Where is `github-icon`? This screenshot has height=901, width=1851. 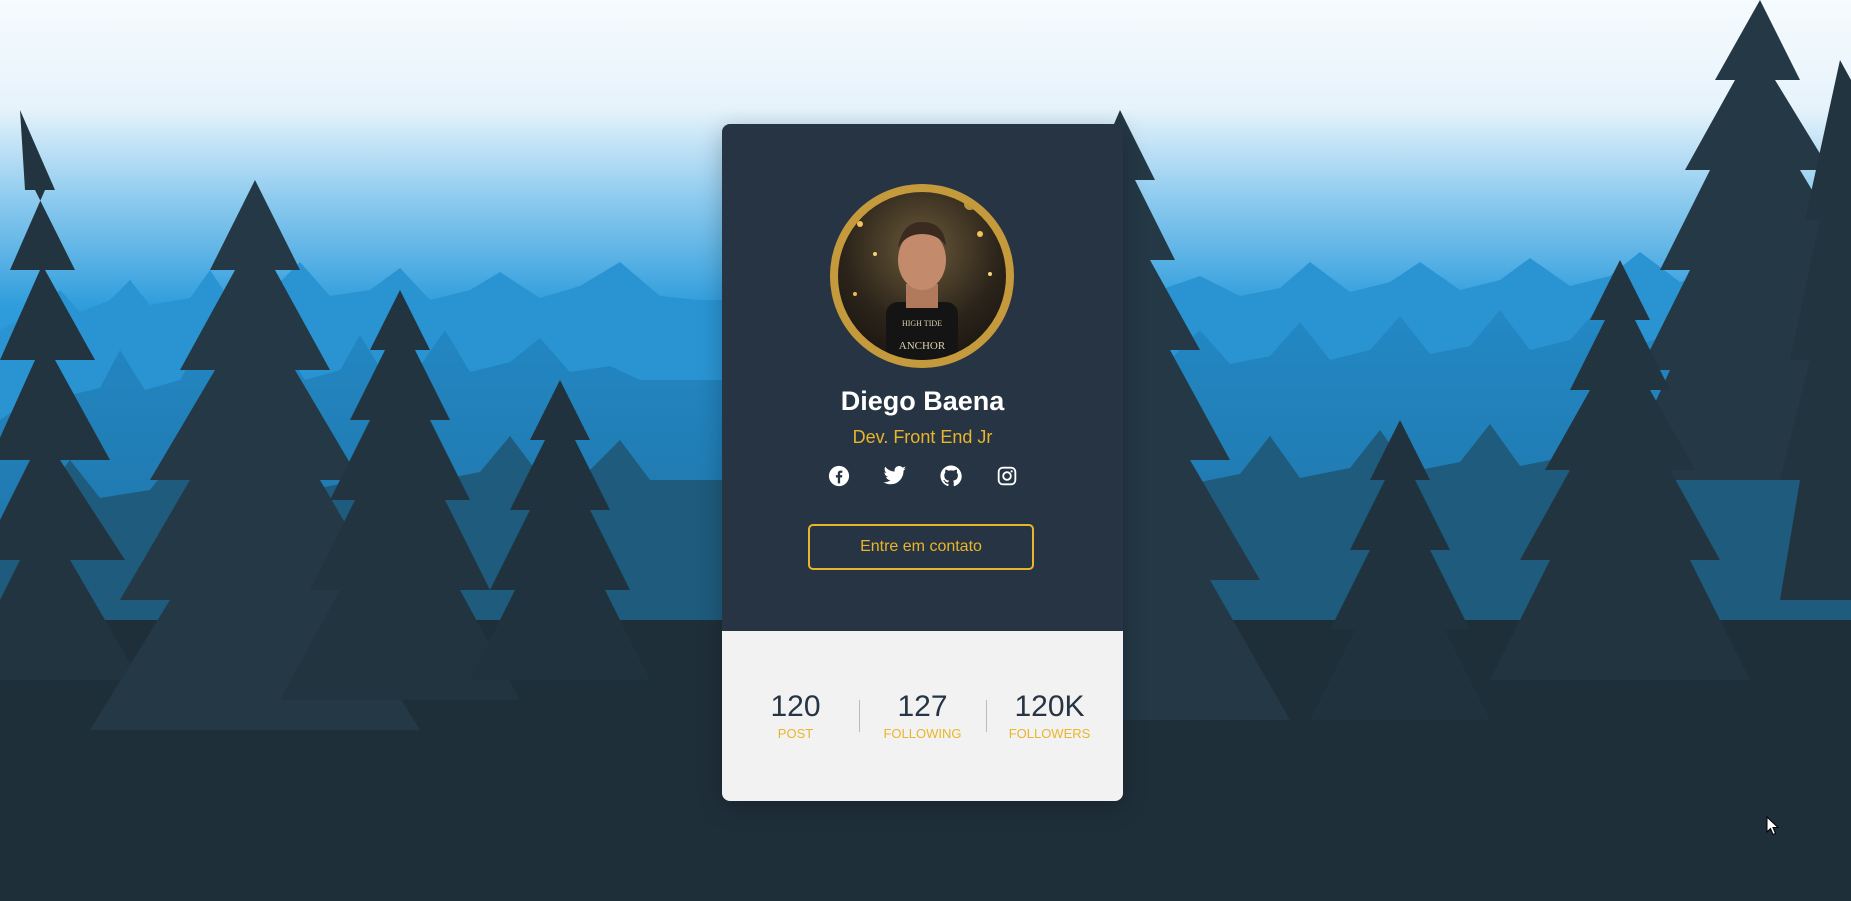 github-icon is located at coordinates (951, 476).